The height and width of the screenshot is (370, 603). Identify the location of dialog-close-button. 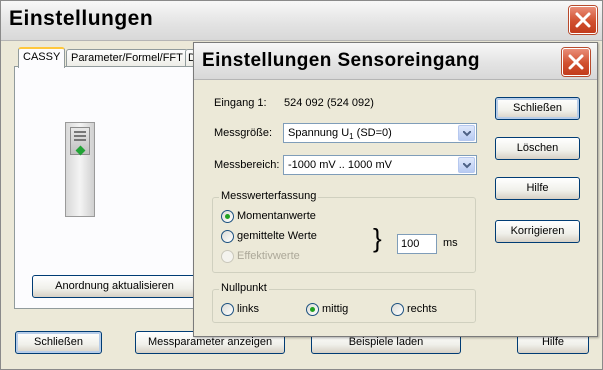
(576, 62).